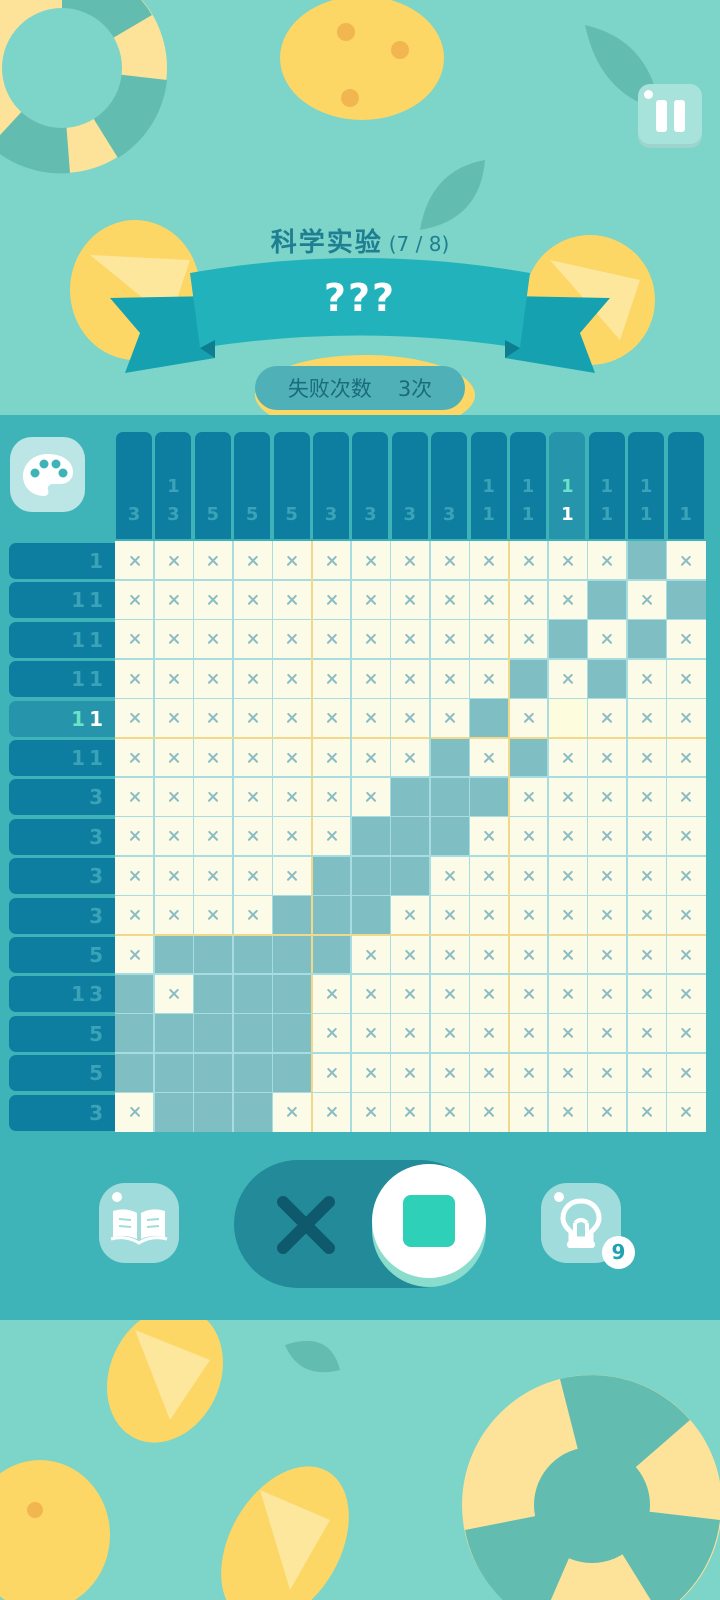 The image size is (720, 1600). Describe the element at coordinates (429, 1224) in the screenshot. I see `fill-mode-button` at that location.